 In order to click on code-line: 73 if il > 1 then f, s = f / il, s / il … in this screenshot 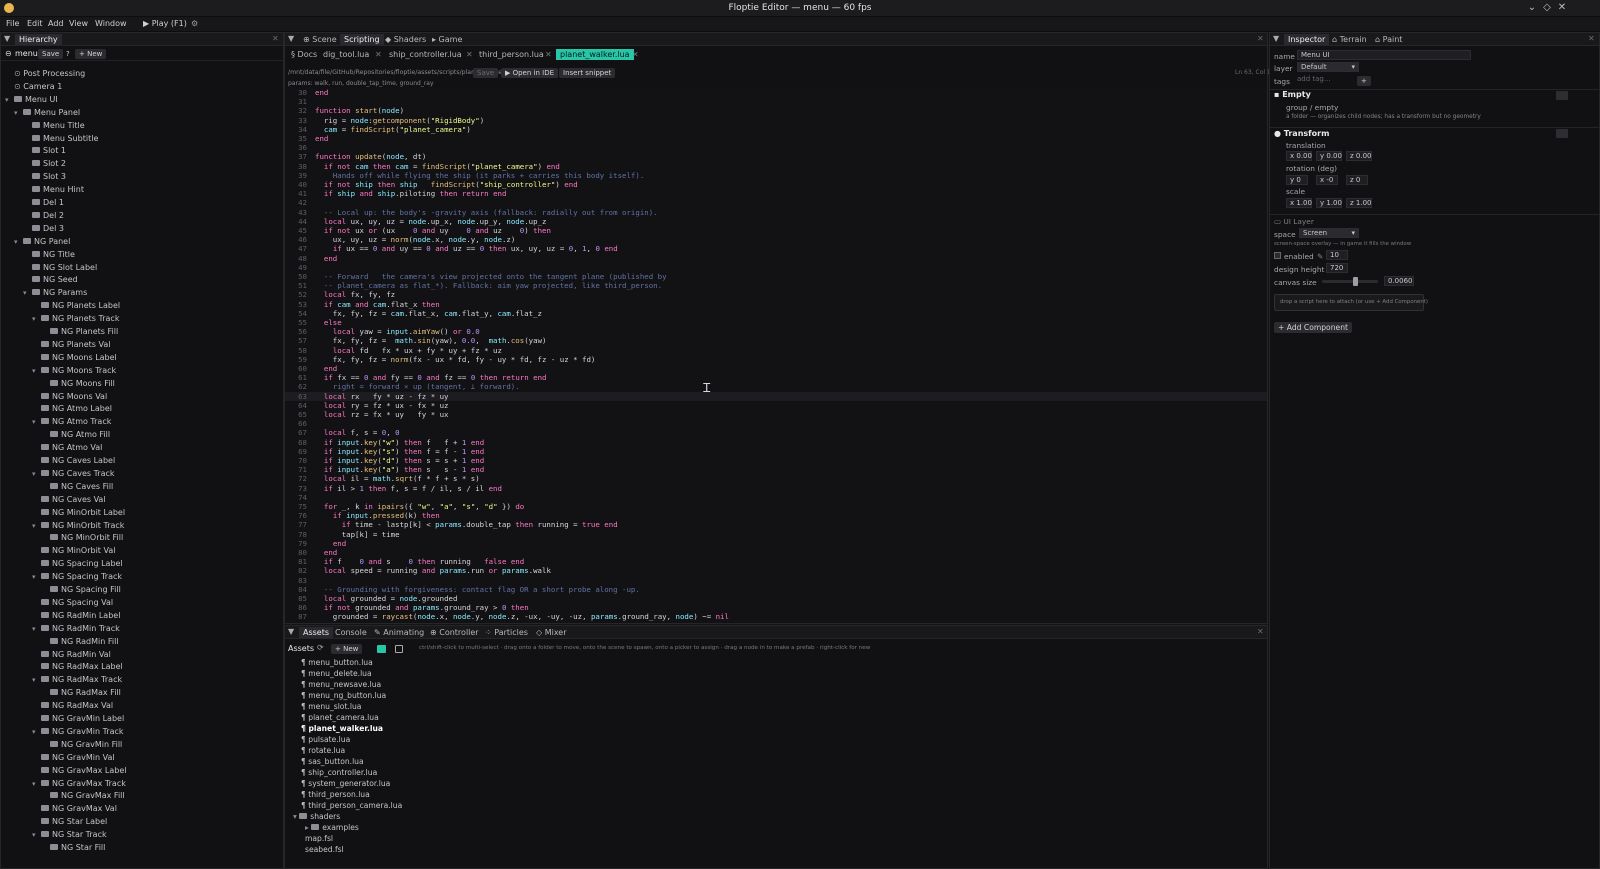, I will do `click(393, 488)`.